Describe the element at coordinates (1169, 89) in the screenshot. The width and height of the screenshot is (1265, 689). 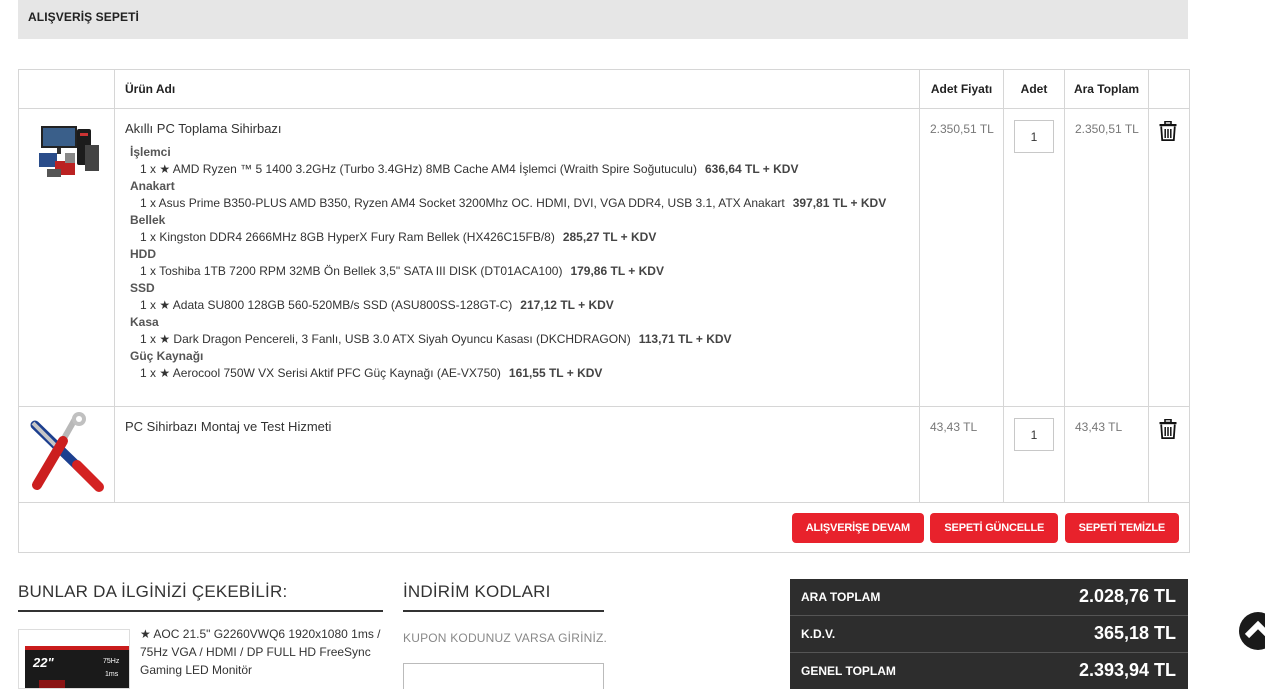
I see `header-delete-col` at that location.